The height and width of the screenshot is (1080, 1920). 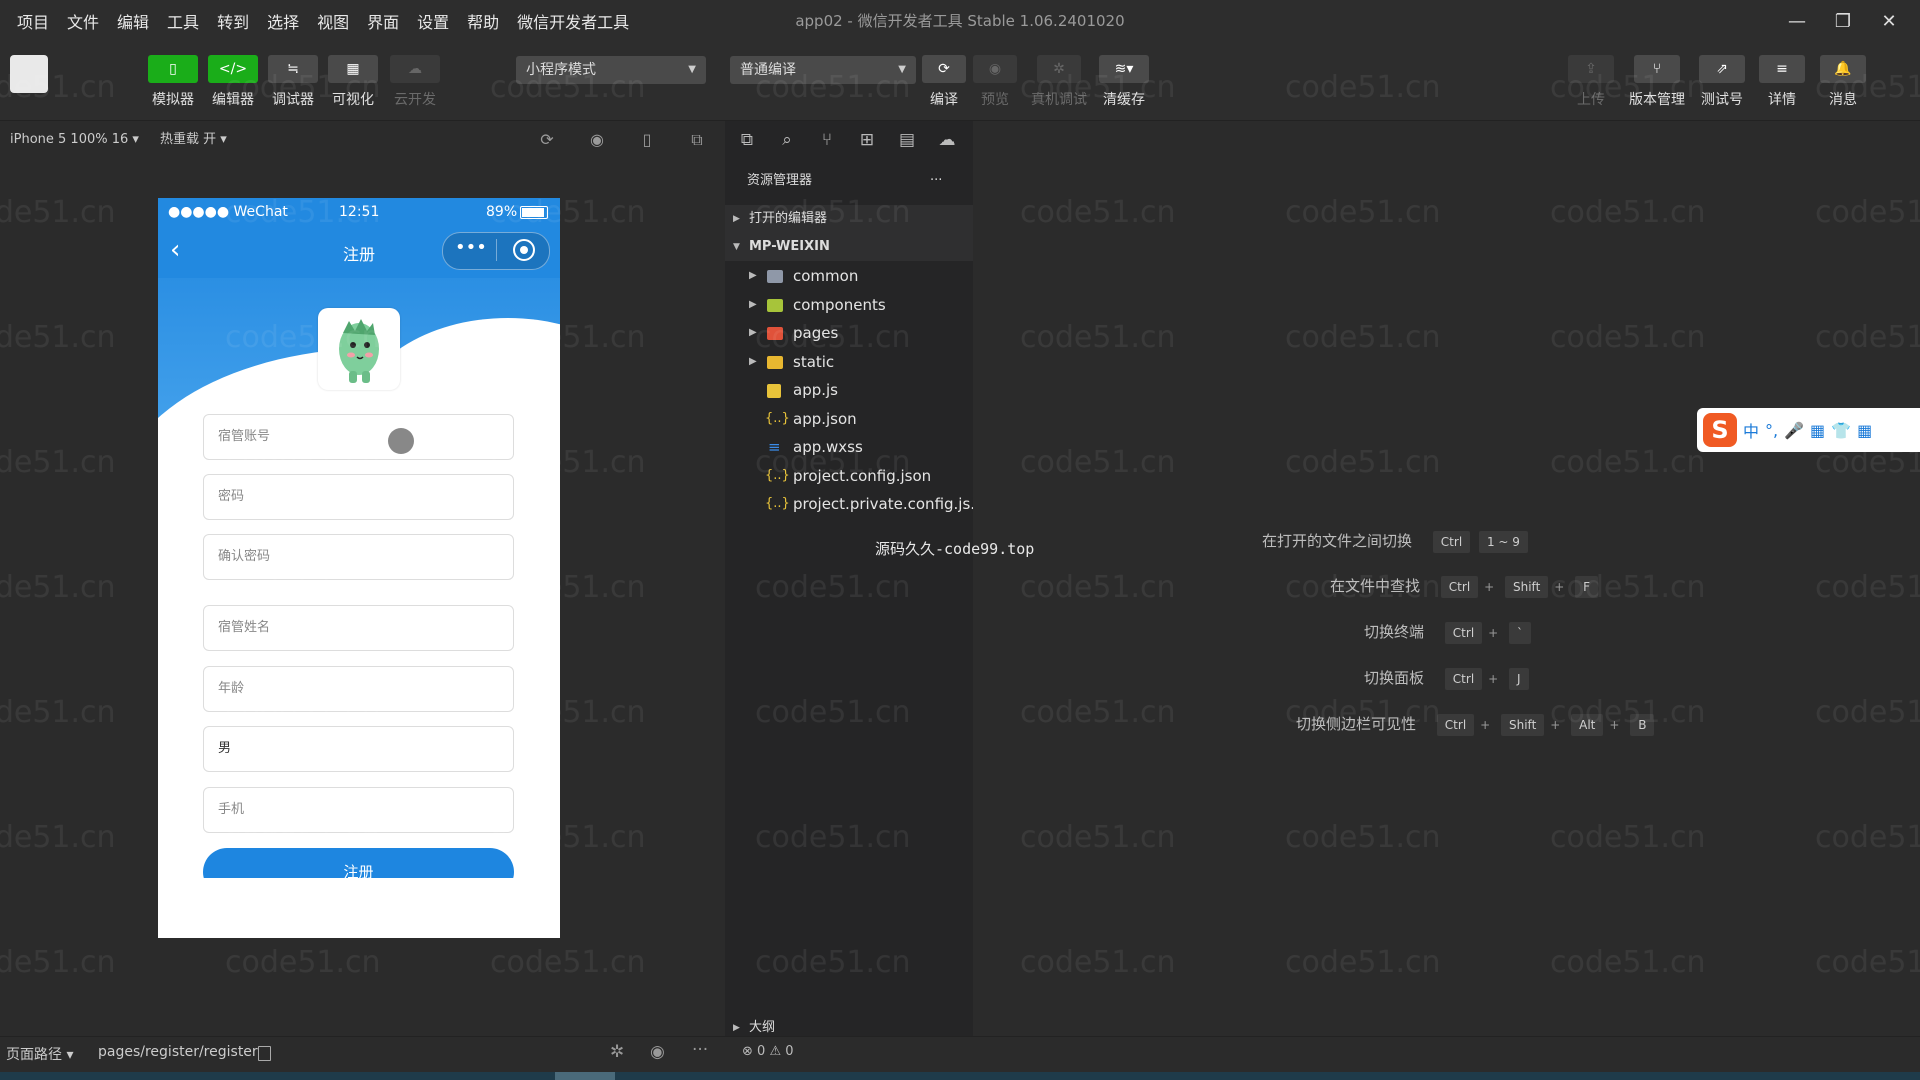 I want to click on more-icon: •••, so click(x=471, y=247).